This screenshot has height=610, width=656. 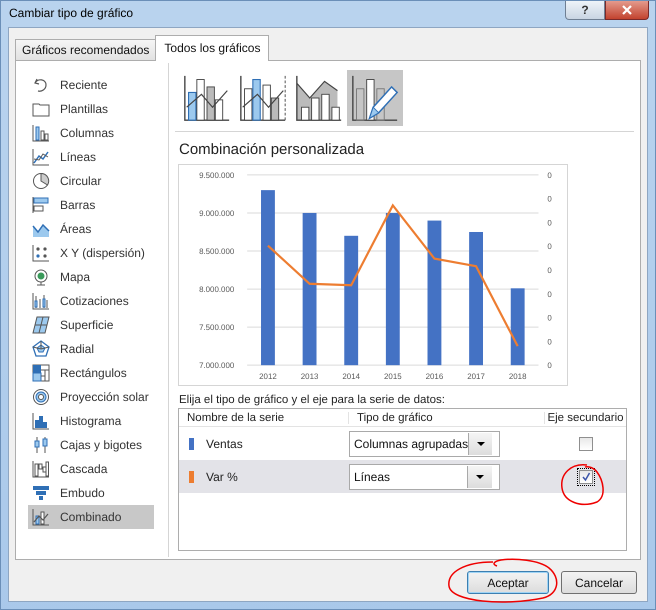 I want to click on treemap-icon, so click(x=41, y=373).